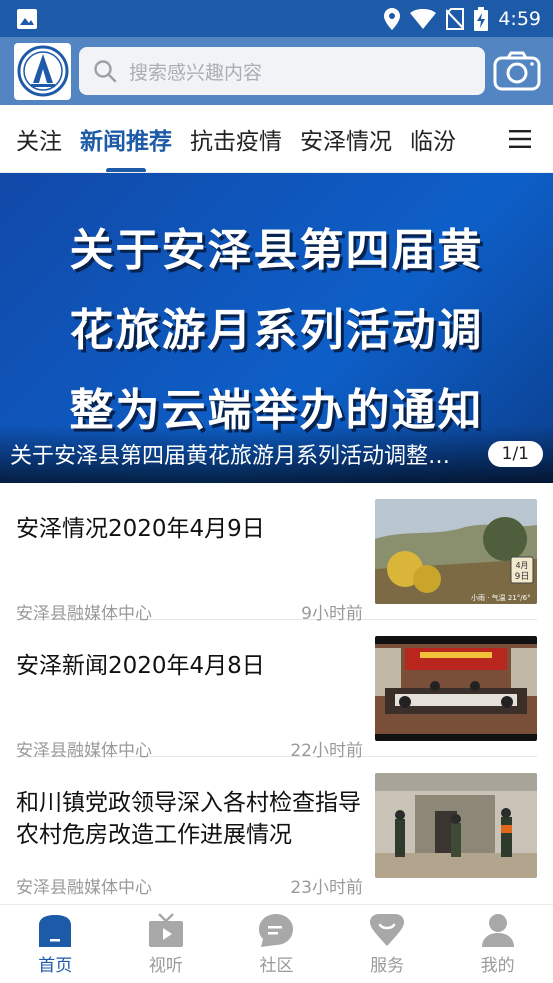 The width and height of the screenshot is (553, 983). Describe the element at coordinates (276, 250) in the screenshot. I see `banner-line: 关于安泽县第四届黄` at that location.